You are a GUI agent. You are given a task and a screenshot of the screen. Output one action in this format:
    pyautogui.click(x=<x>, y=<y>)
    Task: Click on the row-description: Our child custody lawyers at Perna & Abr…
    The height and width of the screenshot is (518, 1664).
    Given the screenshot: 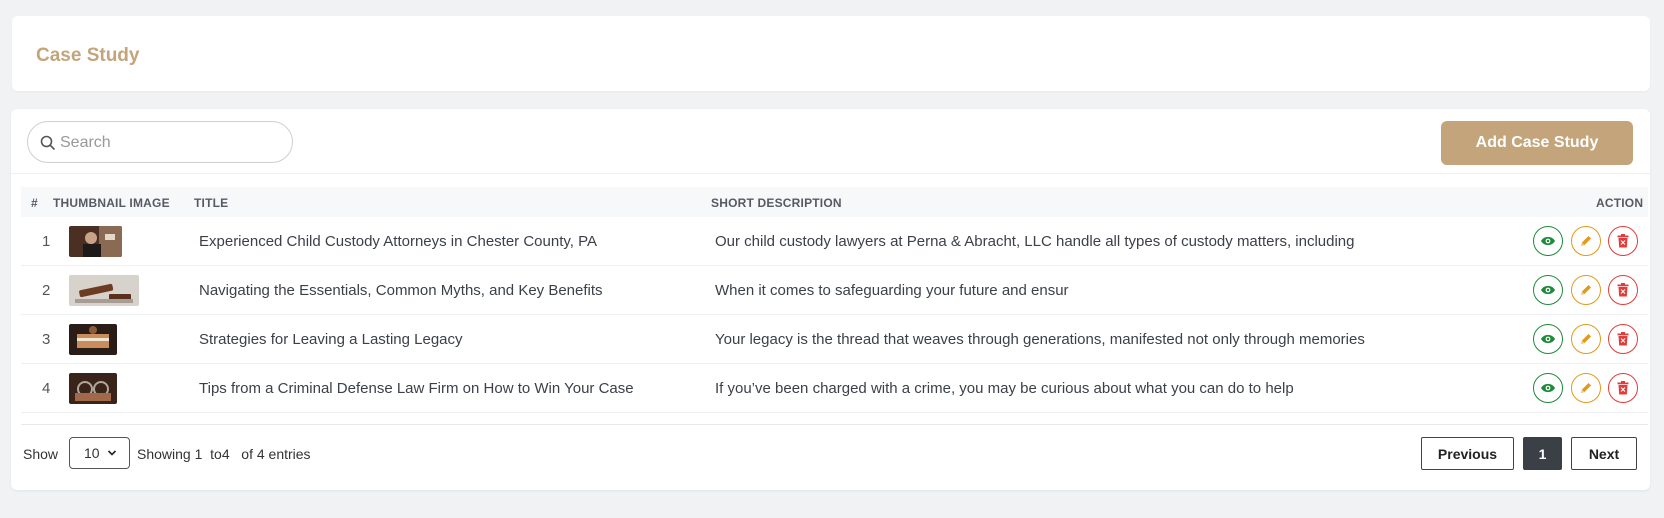 What is the action you would take?
    pyautogui.click(x=1035, y=241)
    